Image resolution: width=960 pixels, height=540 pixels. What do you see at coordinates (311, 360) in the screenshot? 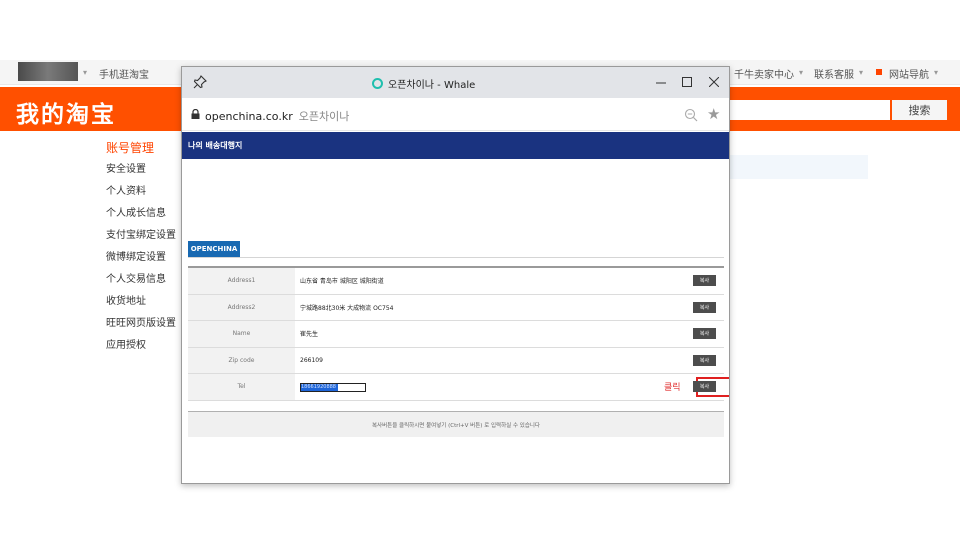
I see `row-value: 266109` at bounding box center [311, 360].